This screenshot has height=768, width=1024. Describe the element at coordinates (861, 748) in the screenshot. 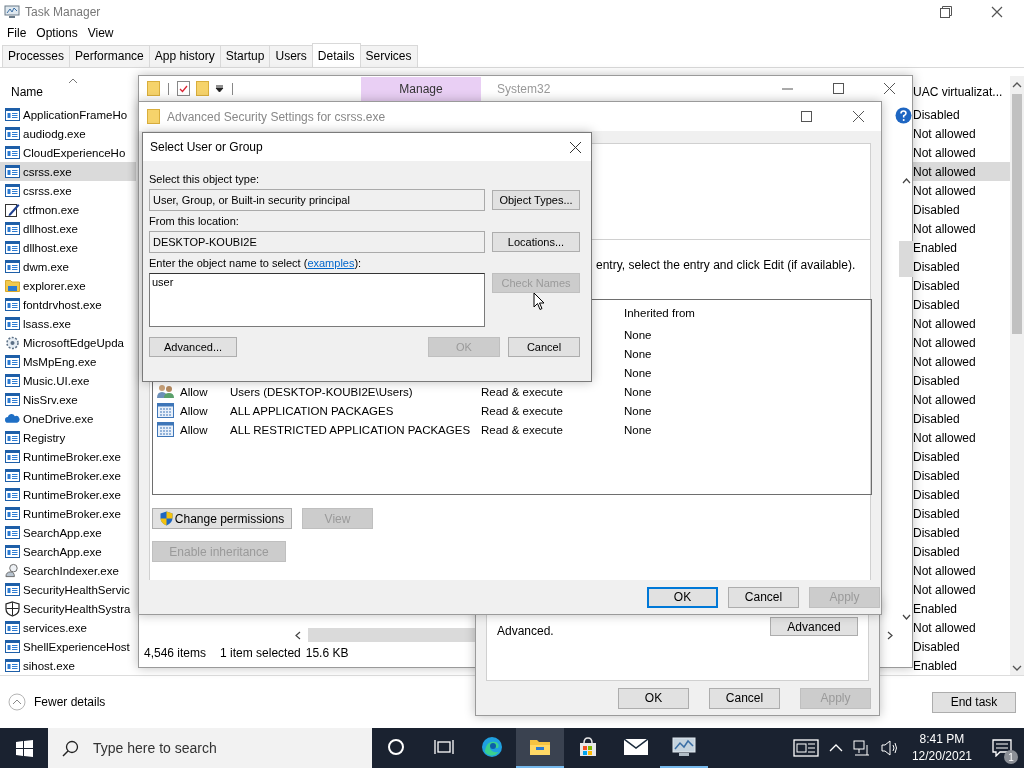

I see `network-icon` at that location.